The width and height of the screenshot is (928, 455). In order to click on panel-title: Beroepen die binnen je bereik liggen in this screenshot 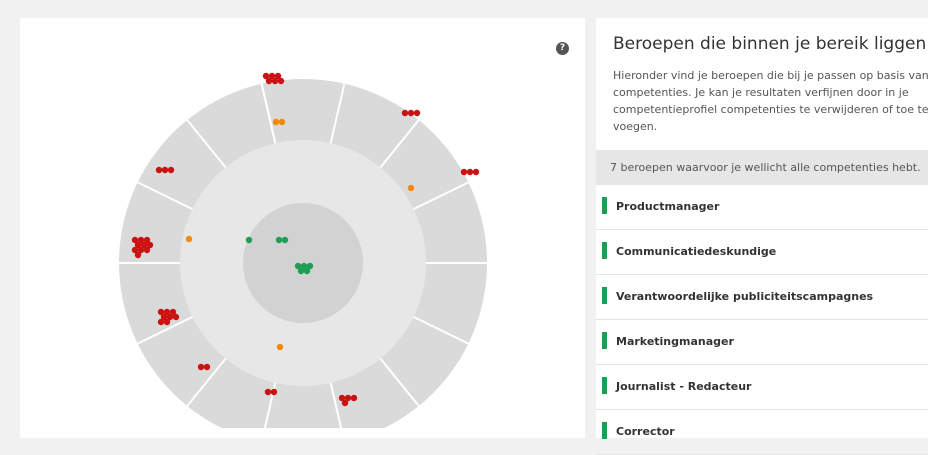, I will do `click(770, 44)`.